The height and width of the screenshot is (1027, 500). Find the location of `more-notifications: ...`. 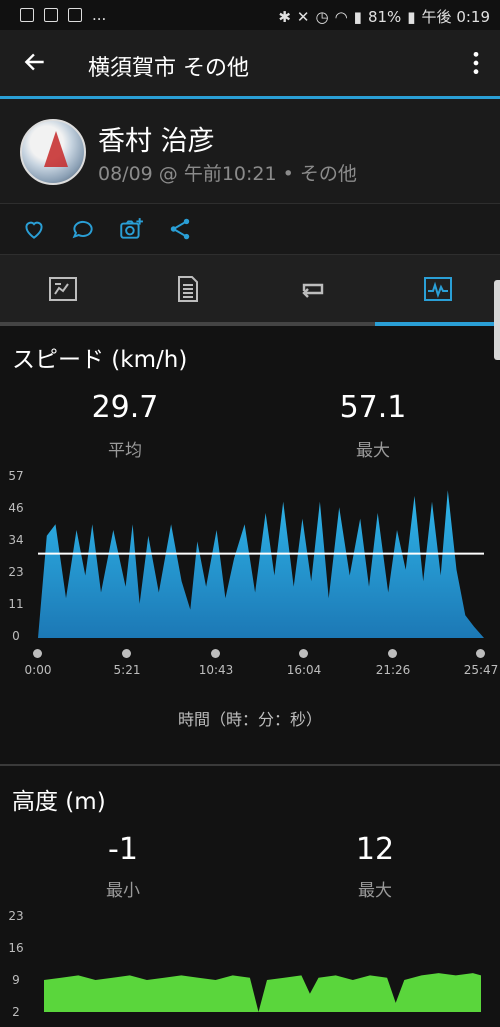

more-notifications: ... is located at coordinates (99, 15).